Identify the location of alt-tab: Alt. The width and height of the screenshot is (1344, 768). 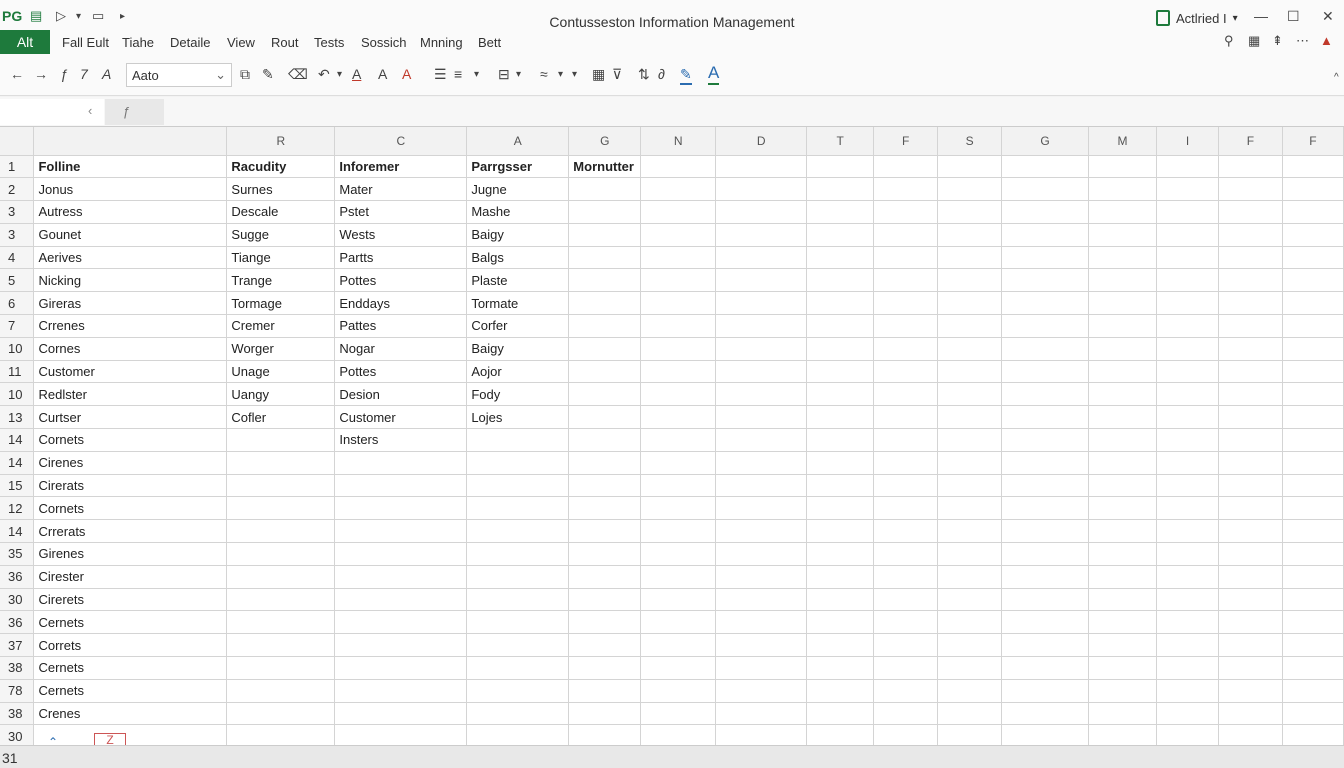
(25, 42).